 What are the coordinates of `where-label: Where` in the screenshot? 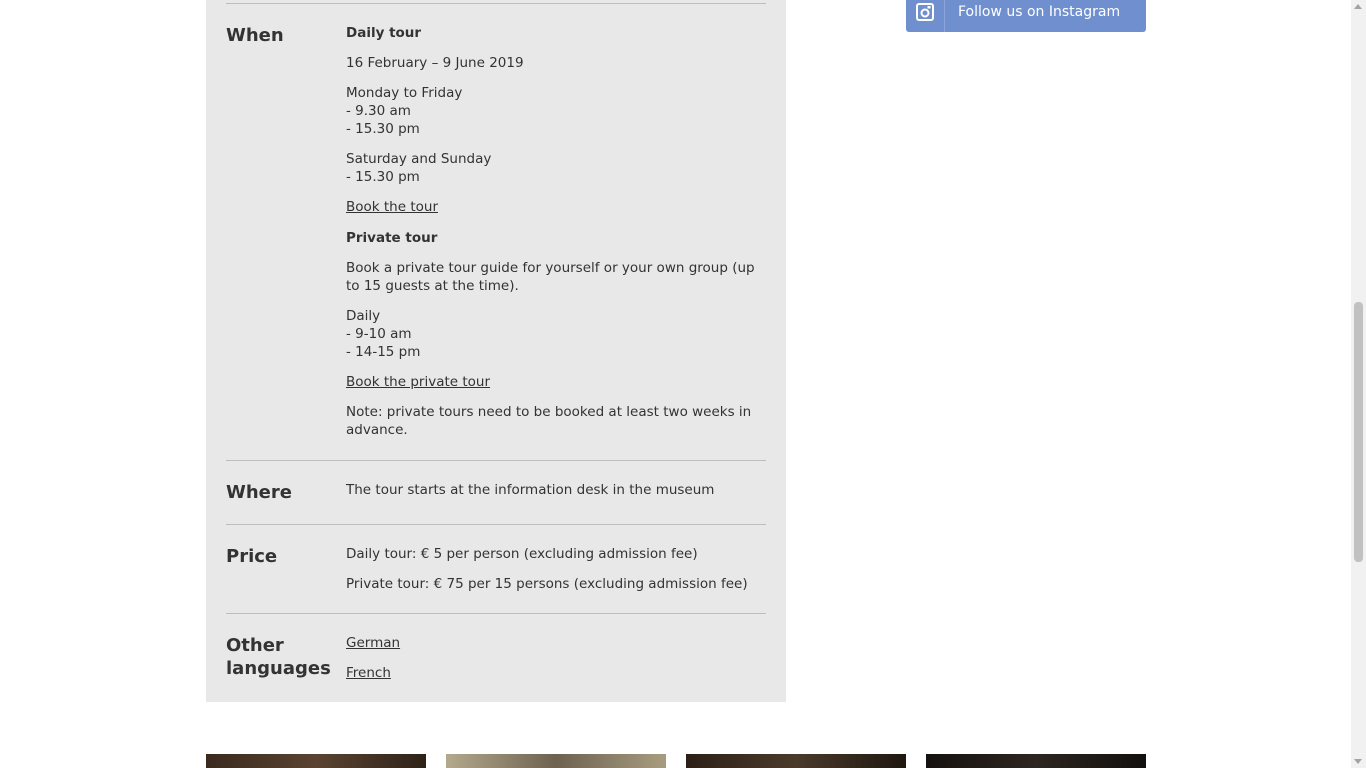 It's located at (259, 492).